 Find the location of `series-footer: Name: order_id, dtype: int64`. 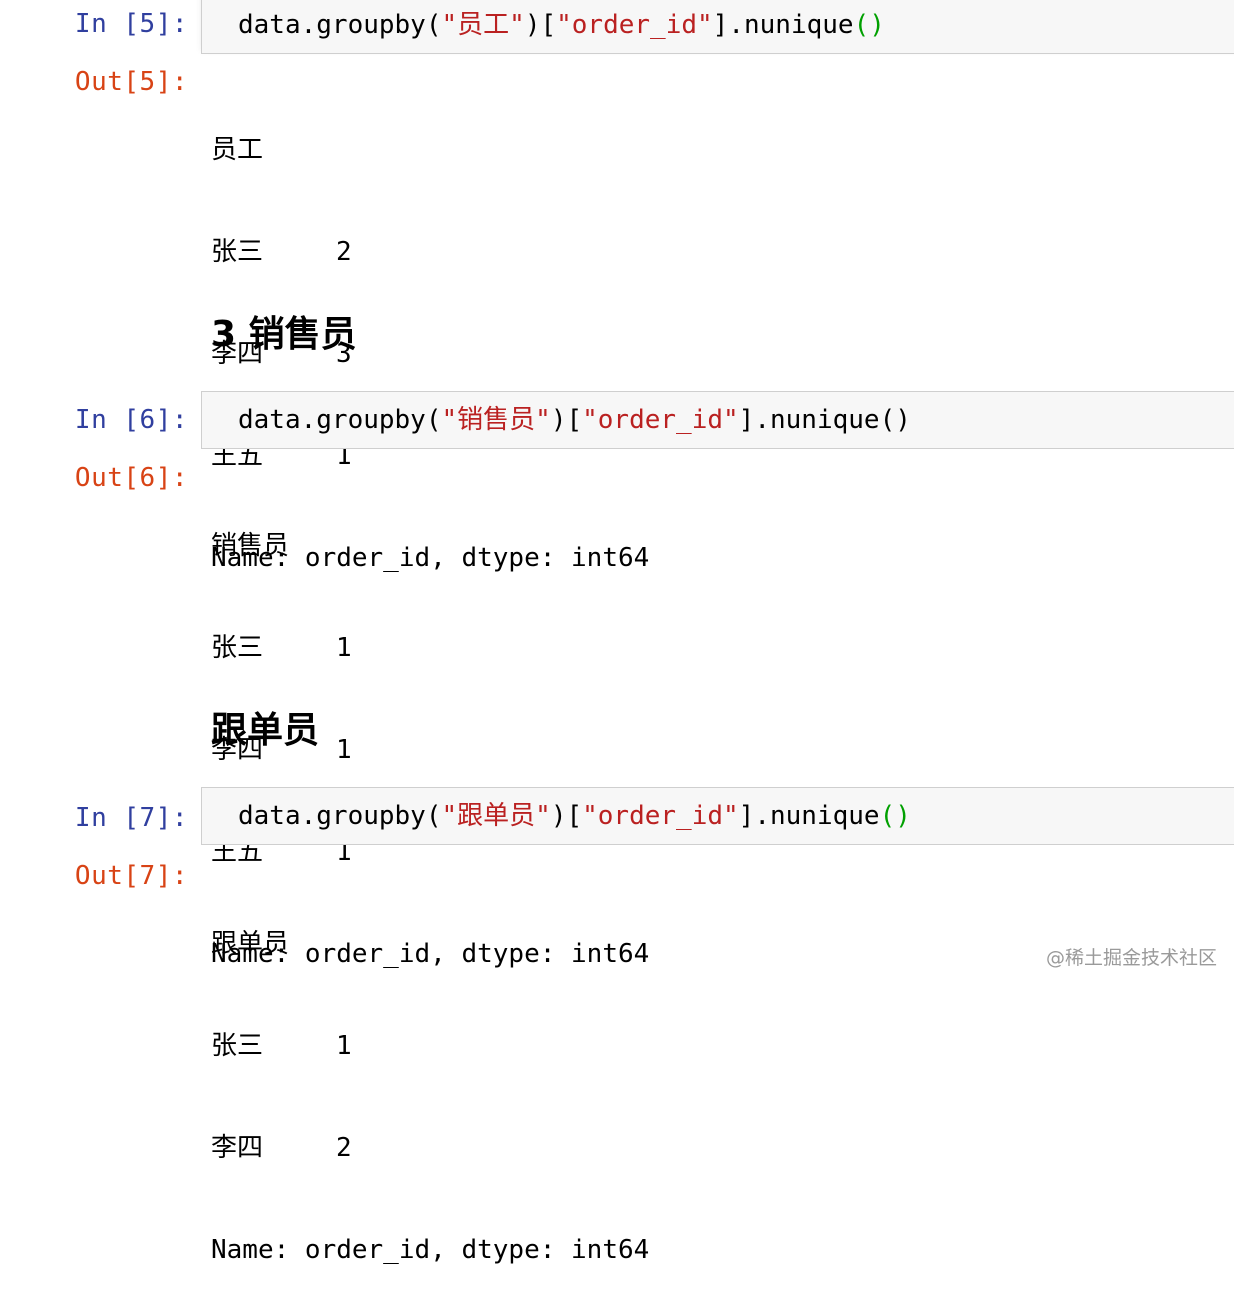

series-footer: Name: order_id, dtype: int64 is located at coordinates (430, 1250).